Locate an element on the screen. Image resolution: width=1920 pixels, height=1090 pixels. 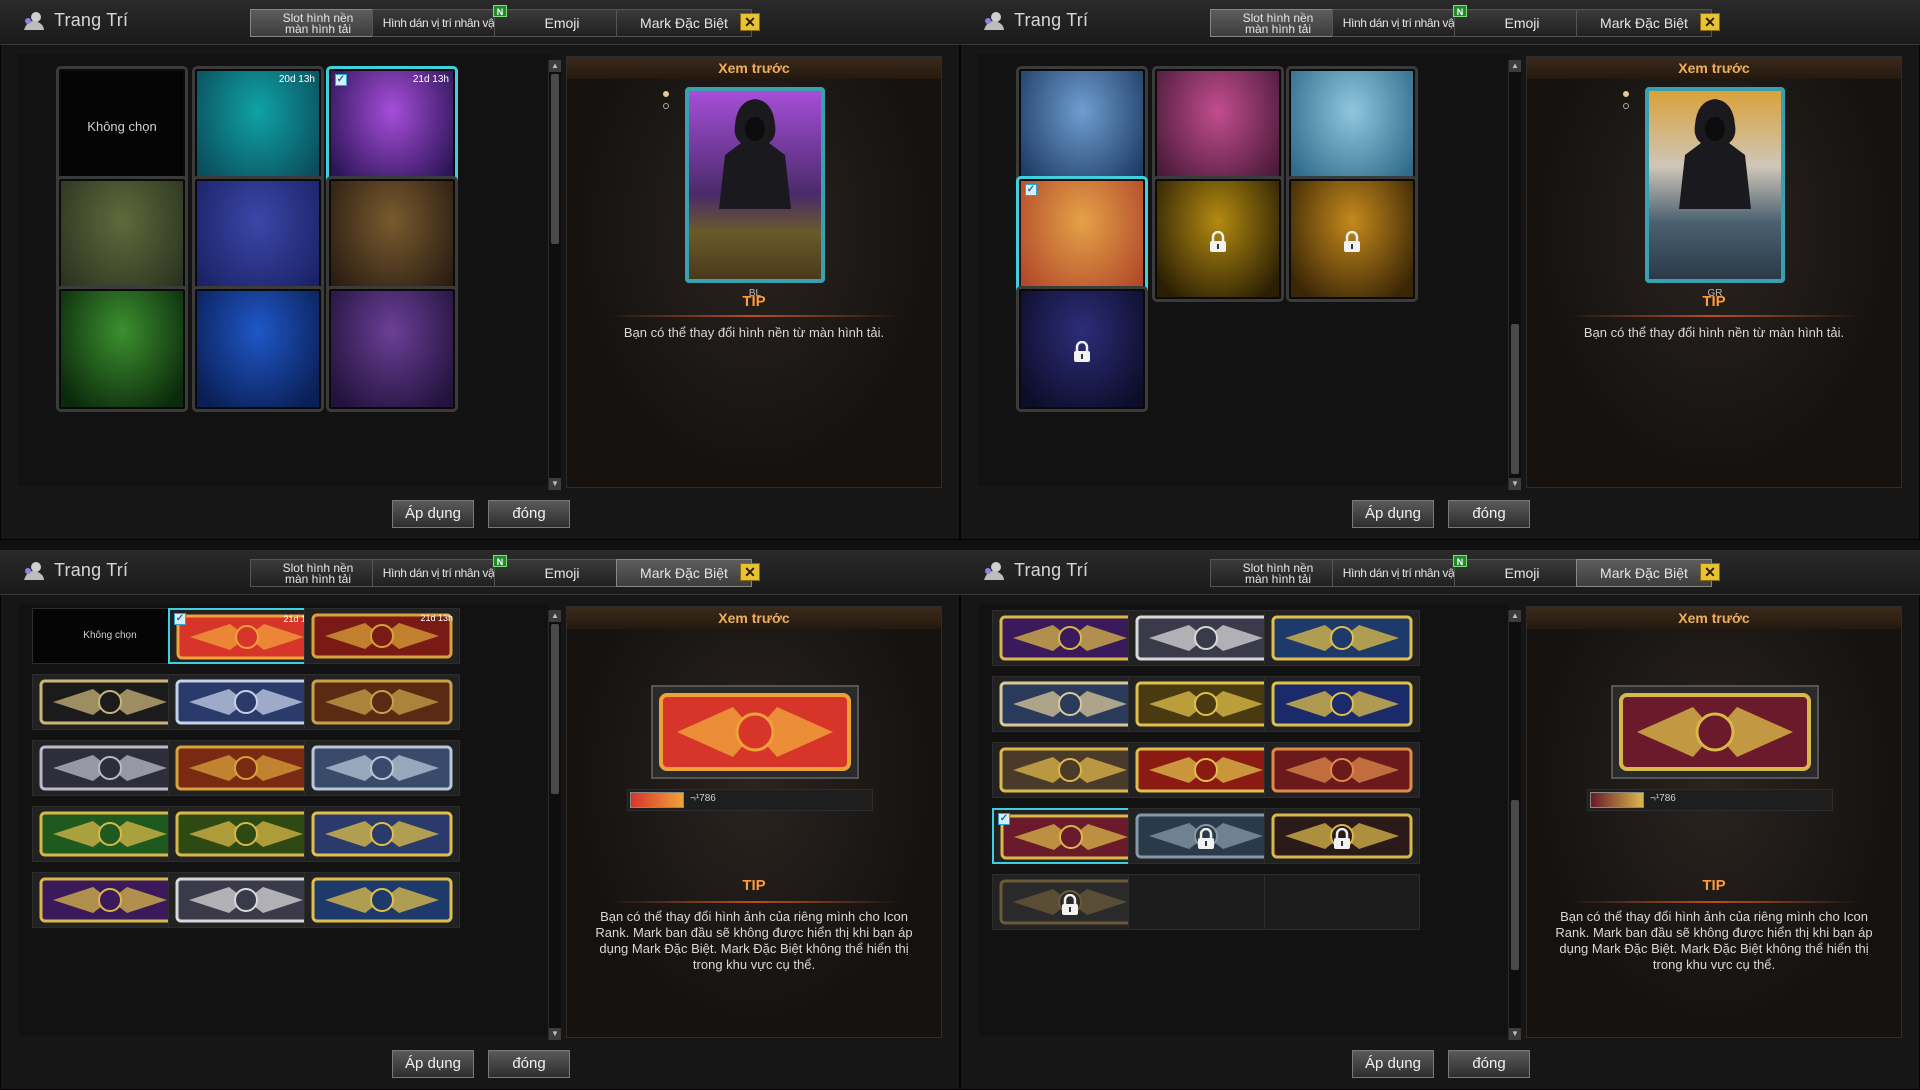
tab-label: Hình dán vị trí nhân vật is located at coordinates (440, 573).